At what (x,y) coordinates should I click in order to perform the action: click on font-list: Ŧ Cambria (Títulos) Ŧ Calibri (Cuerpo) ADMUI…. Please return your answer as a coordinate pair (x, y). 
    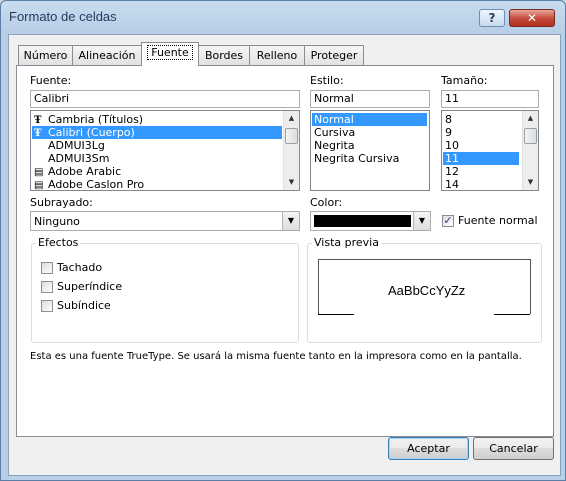
    Looking at the image, I should click on (165, 150).